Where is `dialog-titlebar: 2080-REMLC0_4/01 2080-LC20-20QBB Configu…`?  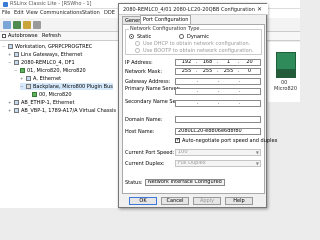 dialog-titlebar: 2080-REMLC0_4/01 2080-LC20-20QBB Configu… is located at coordinates (193, 9).